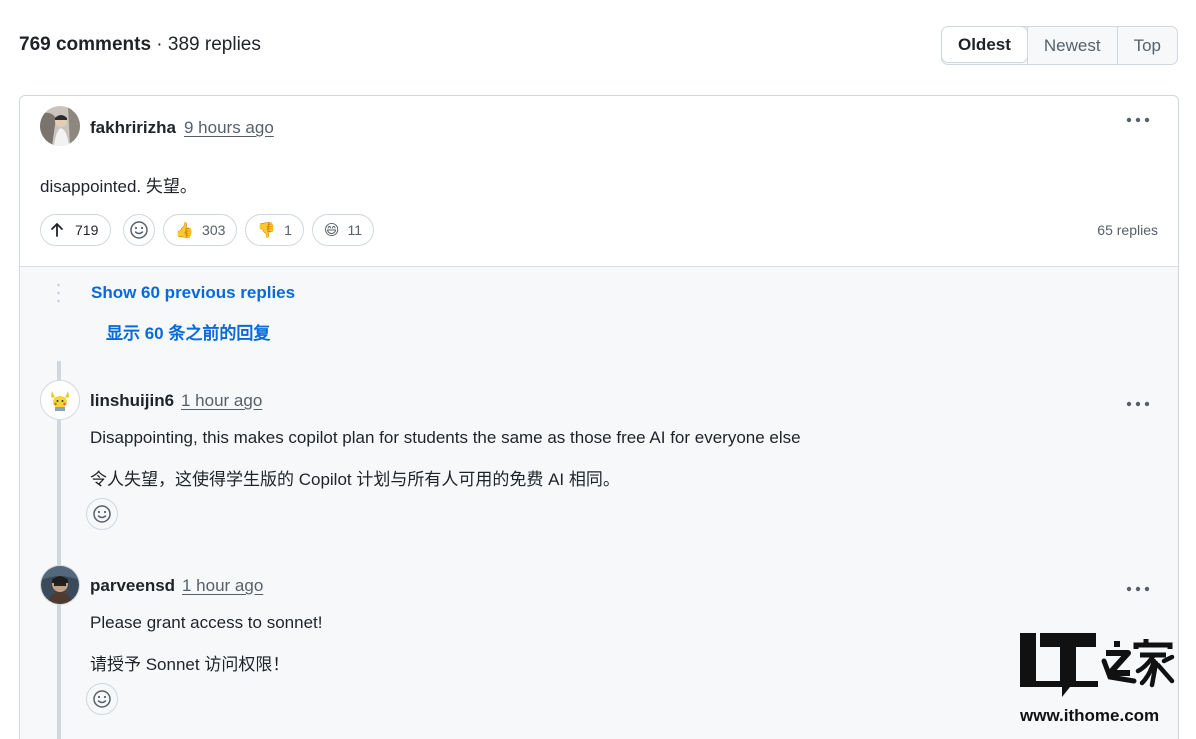  Describe the element at coordinates (132, 401) in the screenshot. I see `reply-author: linshuijin6` at that location.